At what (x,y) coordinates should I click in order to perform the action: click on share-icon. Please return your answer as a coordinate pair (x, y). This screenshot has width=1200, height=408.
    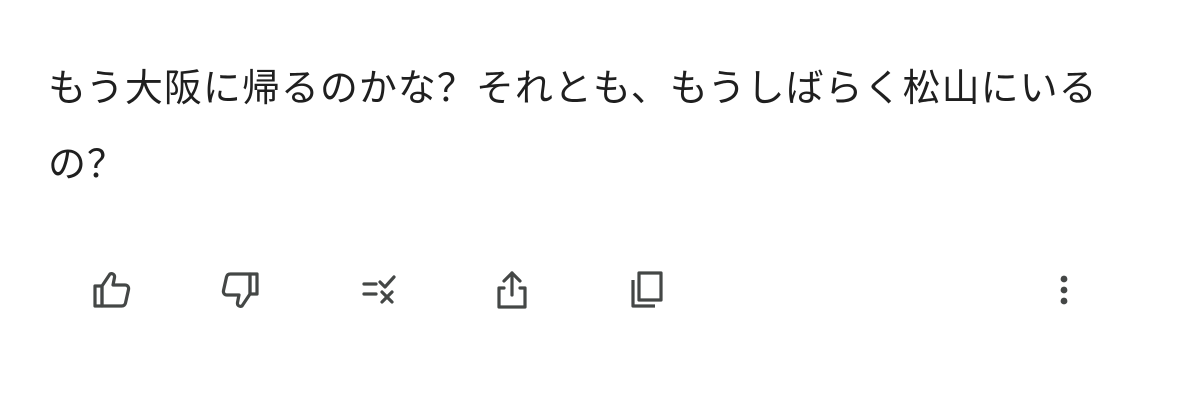
    Looking at the image, I should click on (512, 290).